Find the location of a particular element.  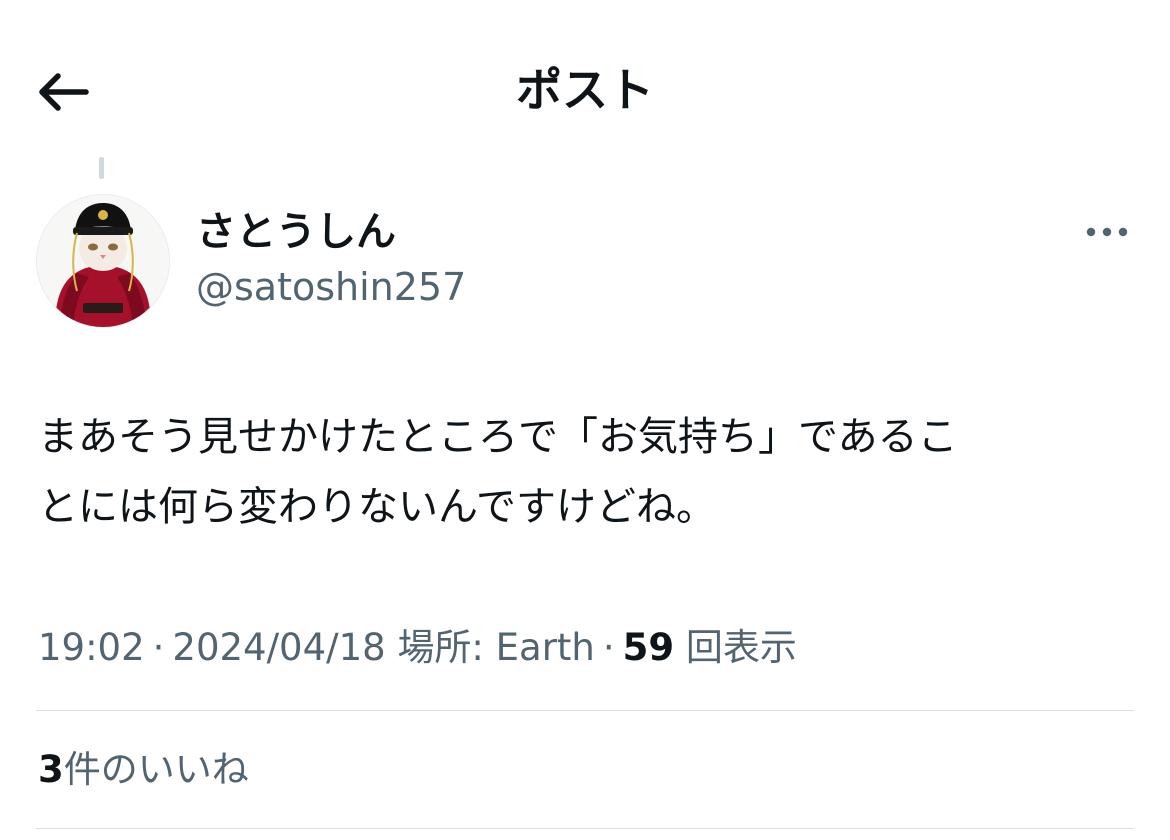

views-label: 回表示 is located at coordinates (741, 647).